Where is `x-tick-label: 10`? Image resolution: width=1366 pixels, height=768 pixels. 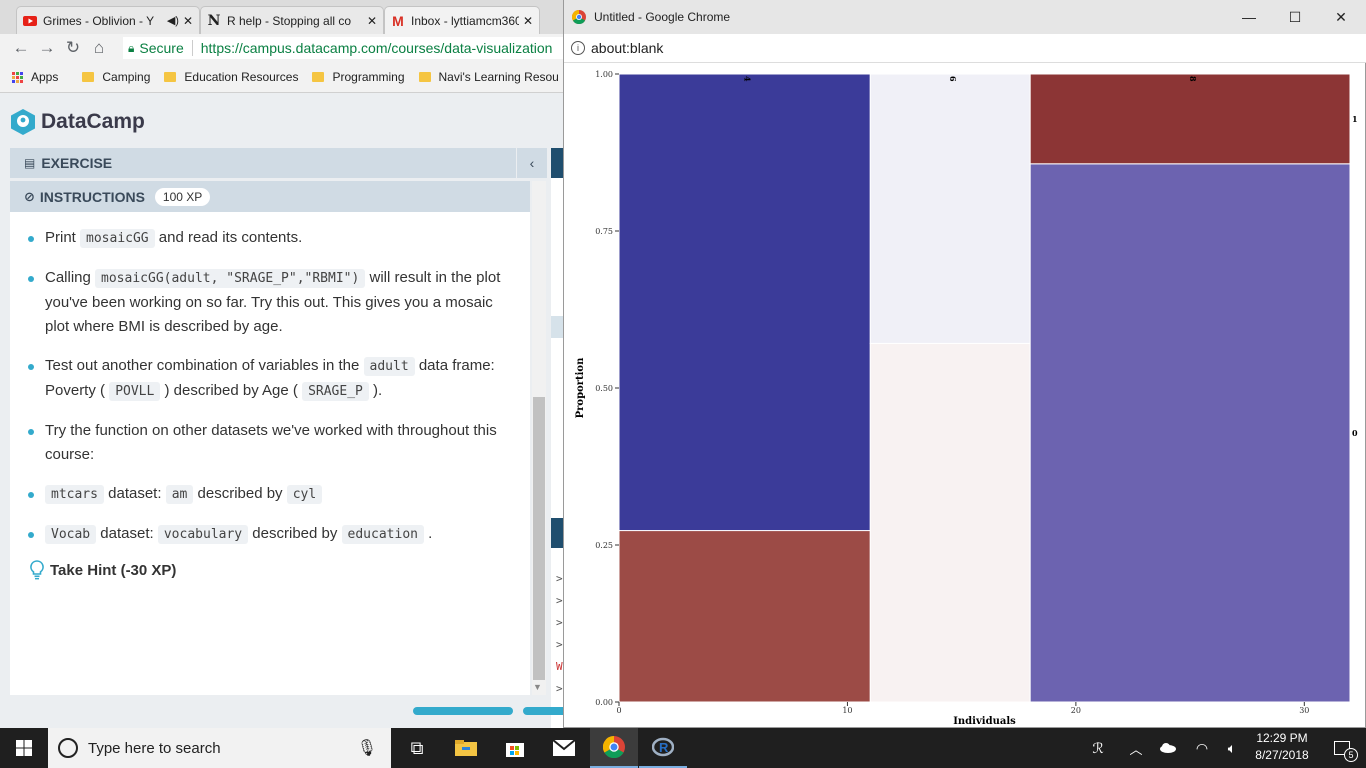 x-tick-label: 10 is located at coordinates (847, 710).